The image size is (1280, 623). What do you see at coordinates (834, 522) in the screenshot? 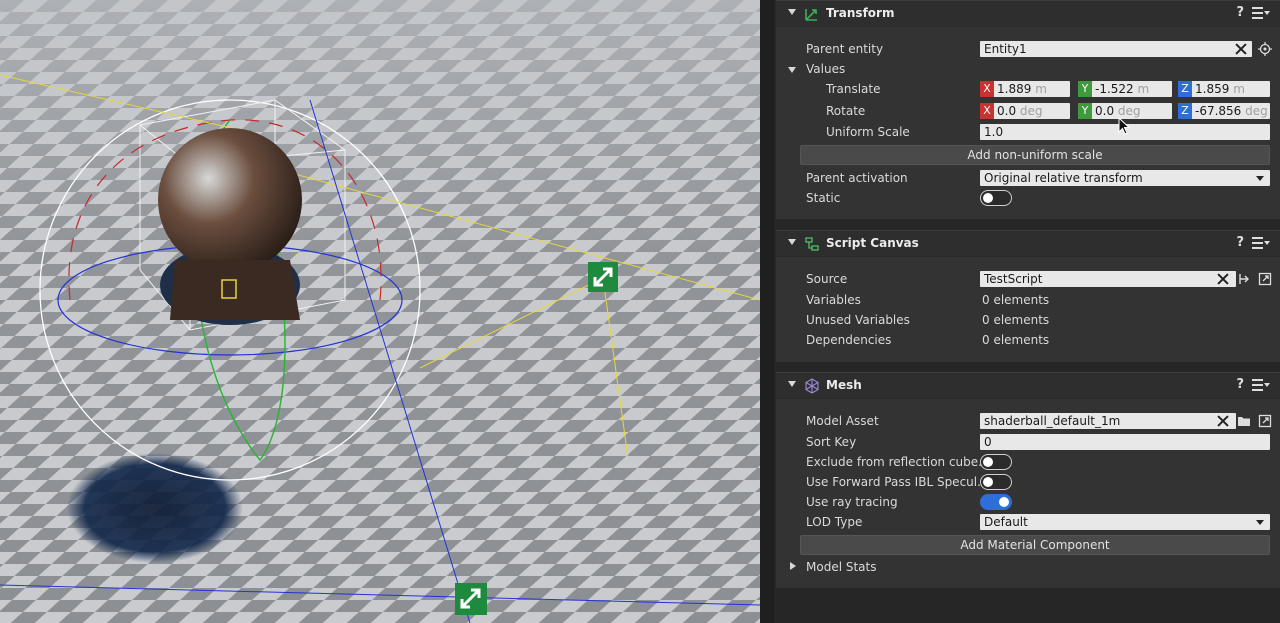
I see `lod-type-label: LOD Type` at bounding box center [834, 522].